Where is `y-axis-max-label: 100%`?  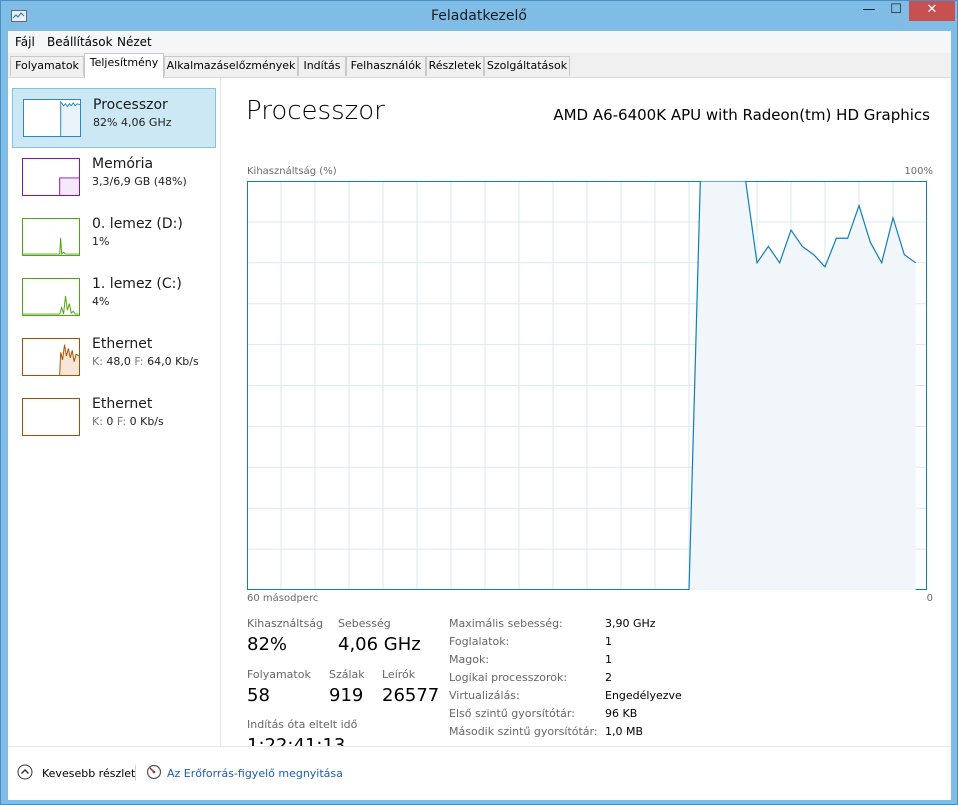 y-axis-max-label: 100% is located at coordinates (918, 171).